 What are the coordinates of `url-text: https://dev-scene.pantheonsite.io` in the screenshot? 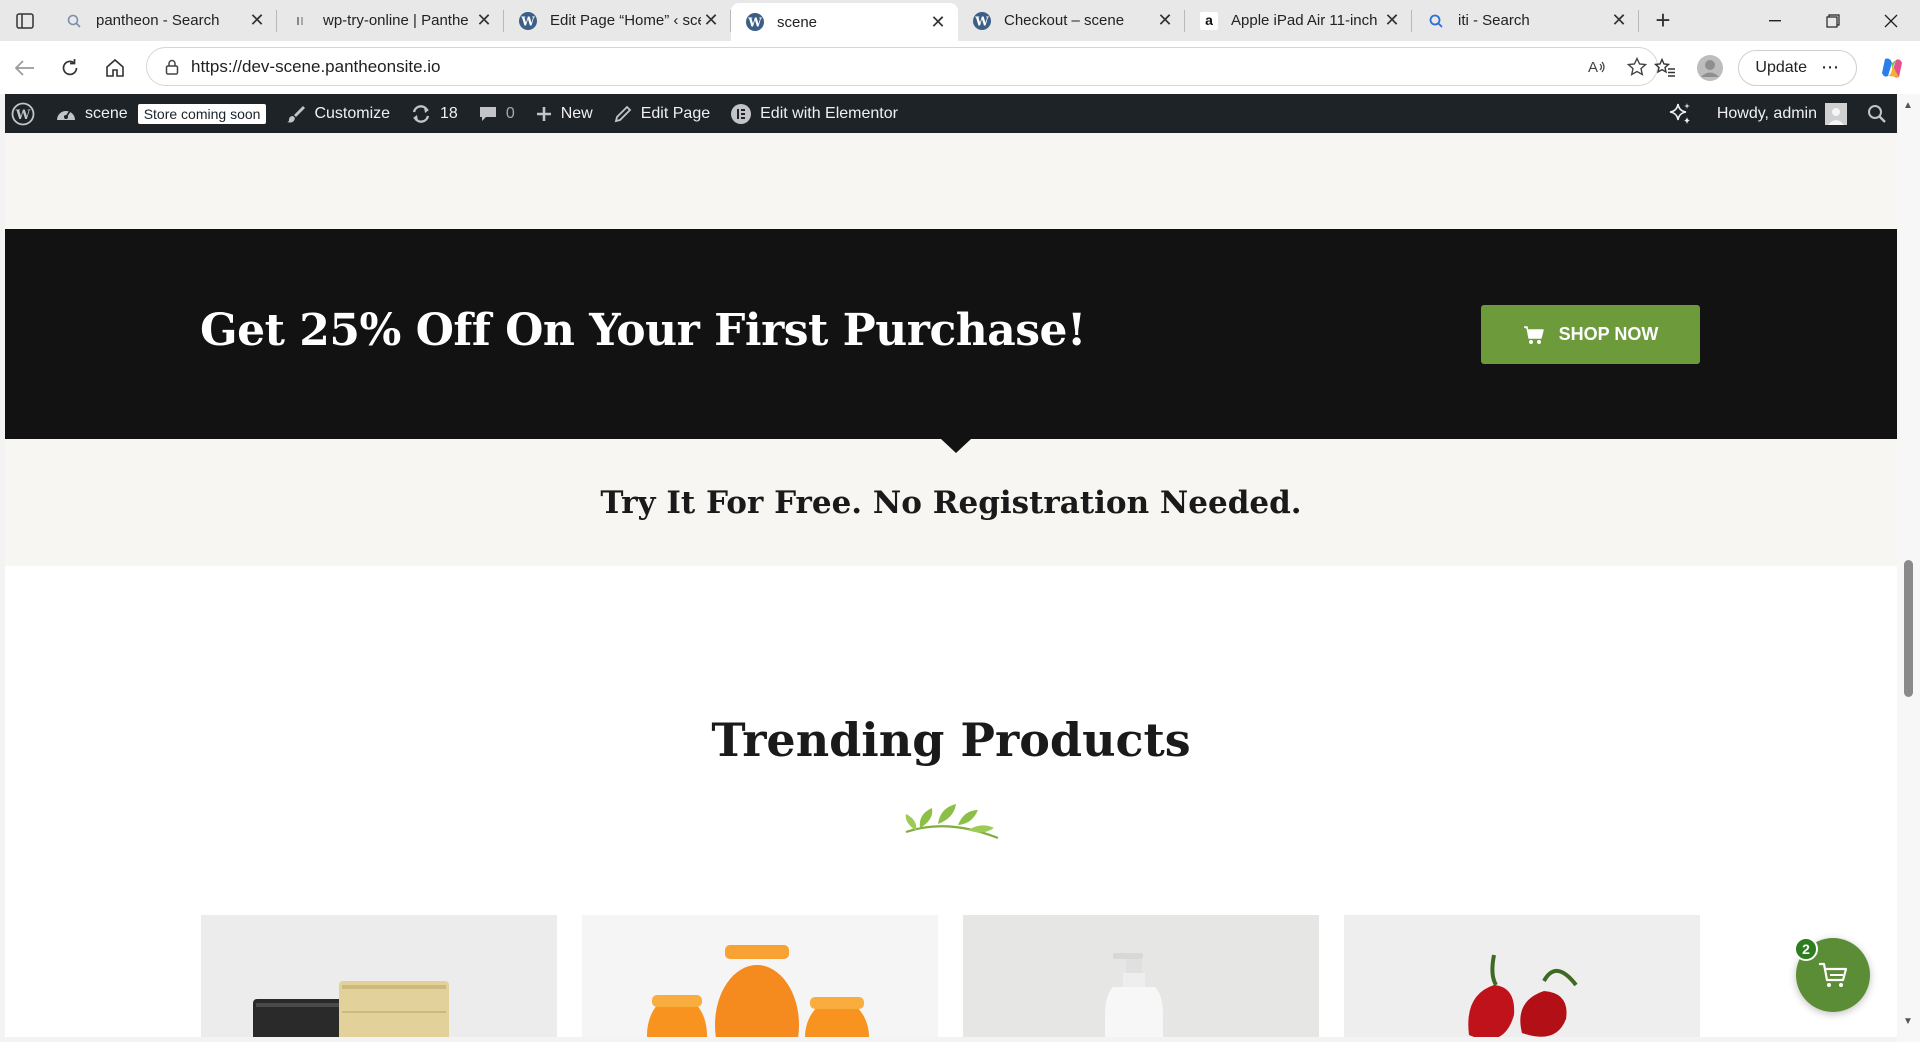 It's located at (884, 67).